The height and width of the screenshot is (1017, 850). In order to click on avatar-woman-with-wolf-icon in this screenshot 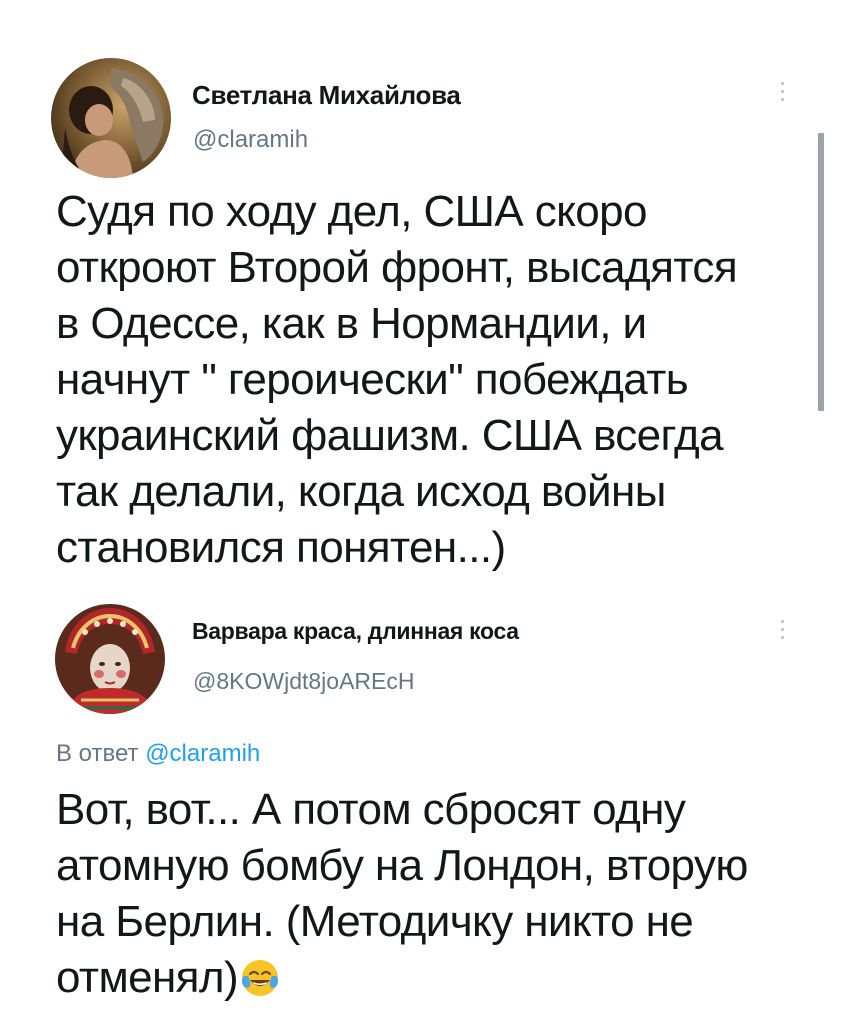, I will do `click(111, 118)`.